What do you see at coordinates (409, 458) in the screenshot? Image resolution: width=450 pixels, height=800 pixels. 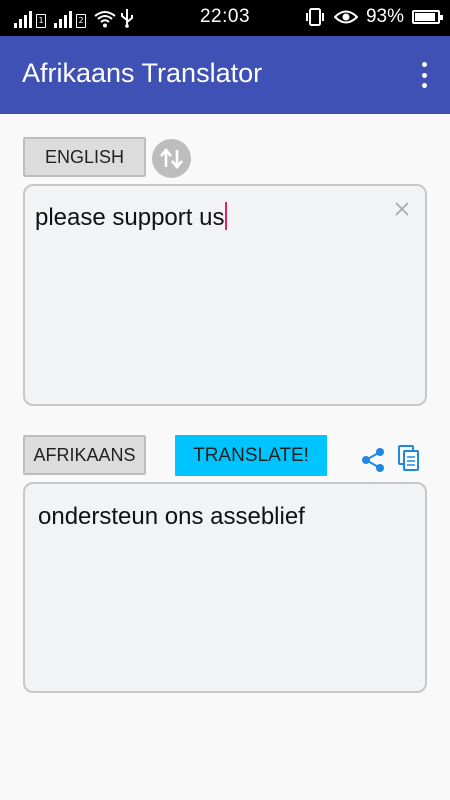 I see `copy-icon` at bounding box center [409, 458].